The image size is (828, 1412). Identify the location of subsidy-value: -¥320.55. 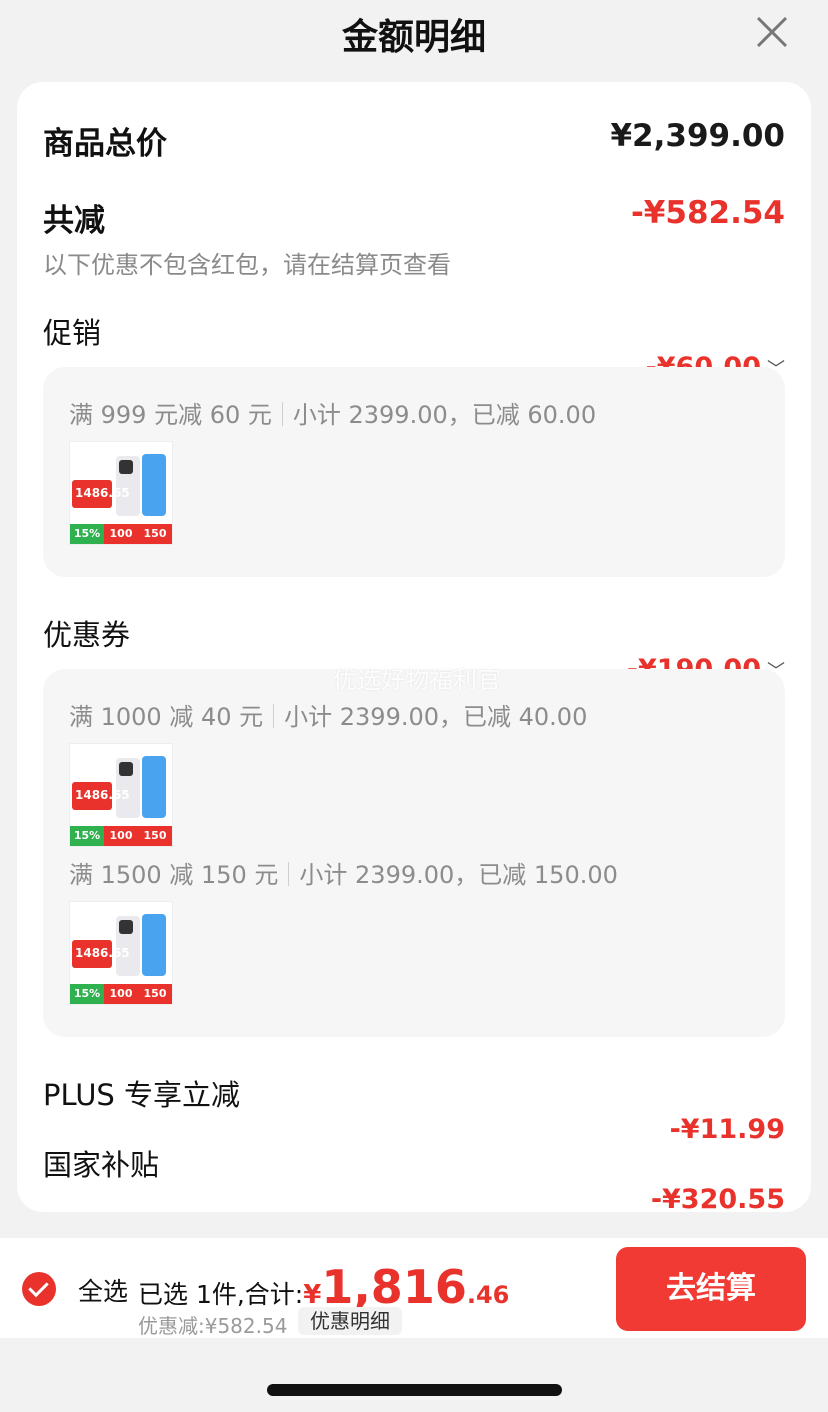
(717, 1199).